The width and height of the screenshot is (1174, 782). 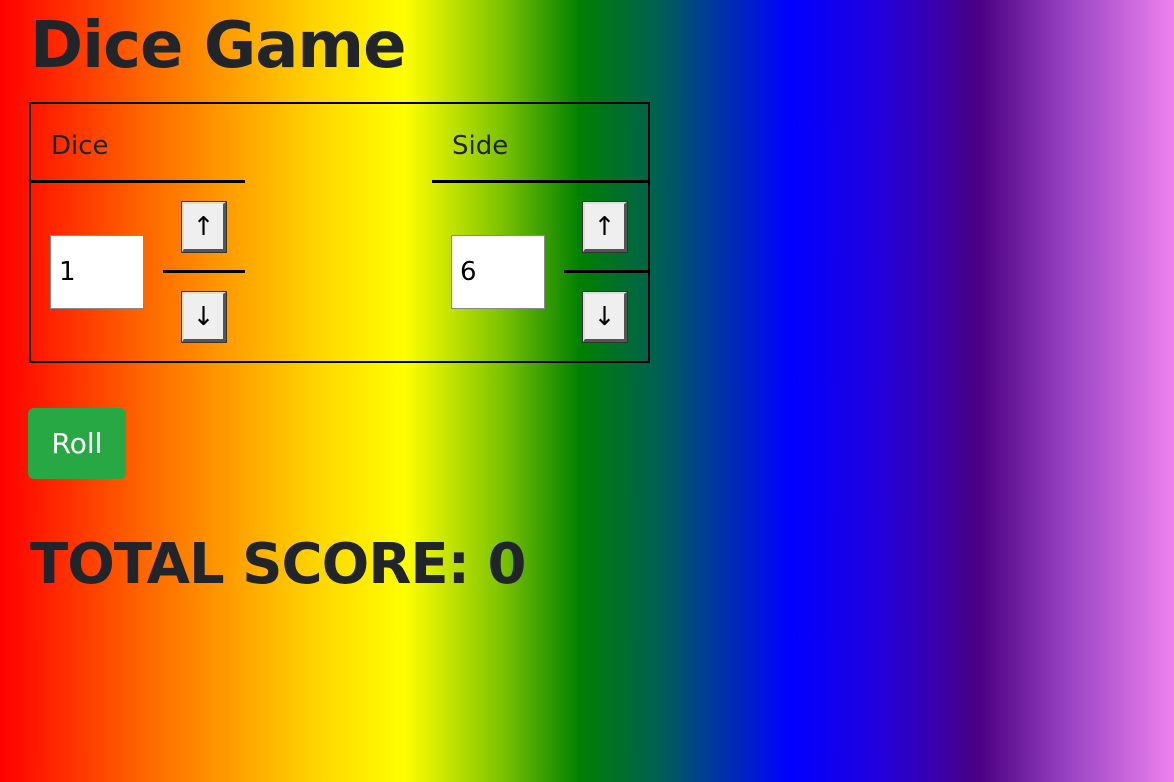 I want to click on side-column-header: Side, so click(x=480, y=146).